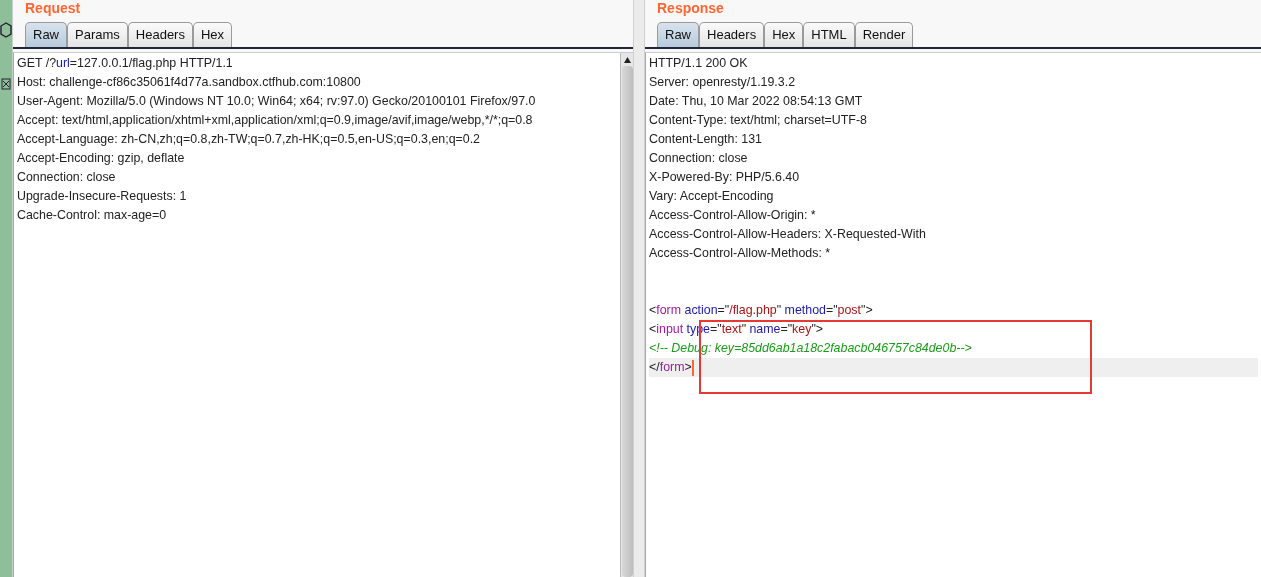 Image resolution: width=1261 pixels, height=577 pixels. Describe the element at coordinates (756, 101) in the screenshot. I see `code-line: Date: Thu, 10 Mar 2022 08:54:13 GMT` at that location.